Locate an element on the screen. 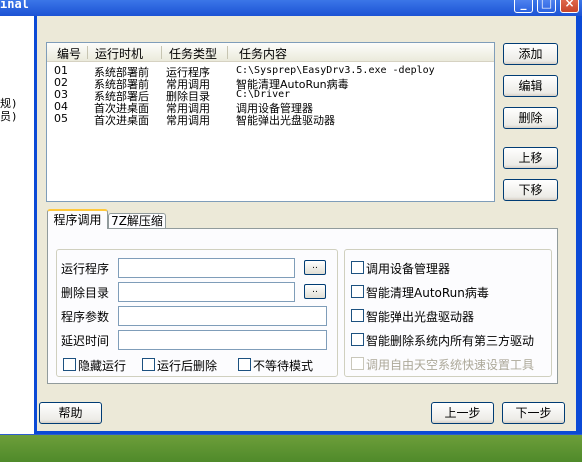  add-button: 添加 is located at coordinates (530, 54).